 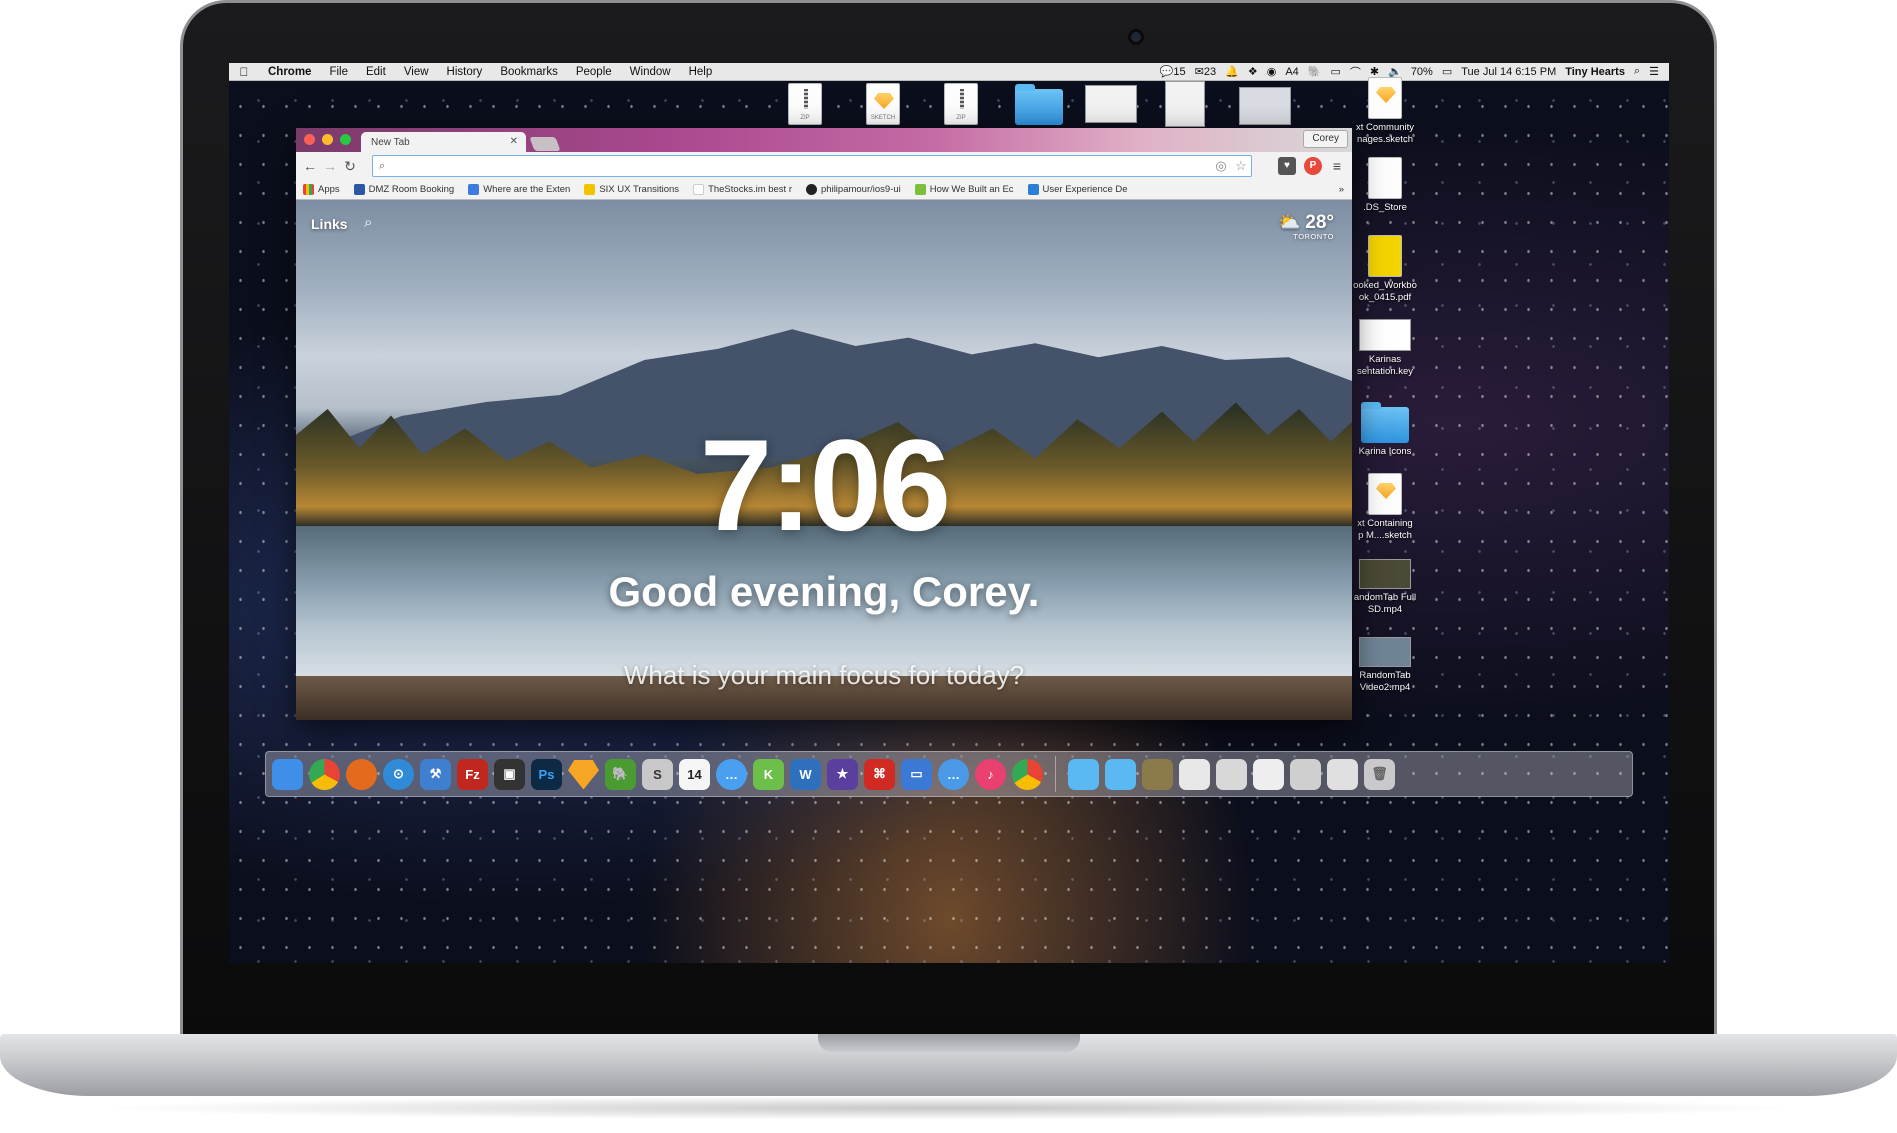 What do you see at coordinates (287, 774) in the screenshot?
I see `finder-icon` at bounding box center [287, 774].